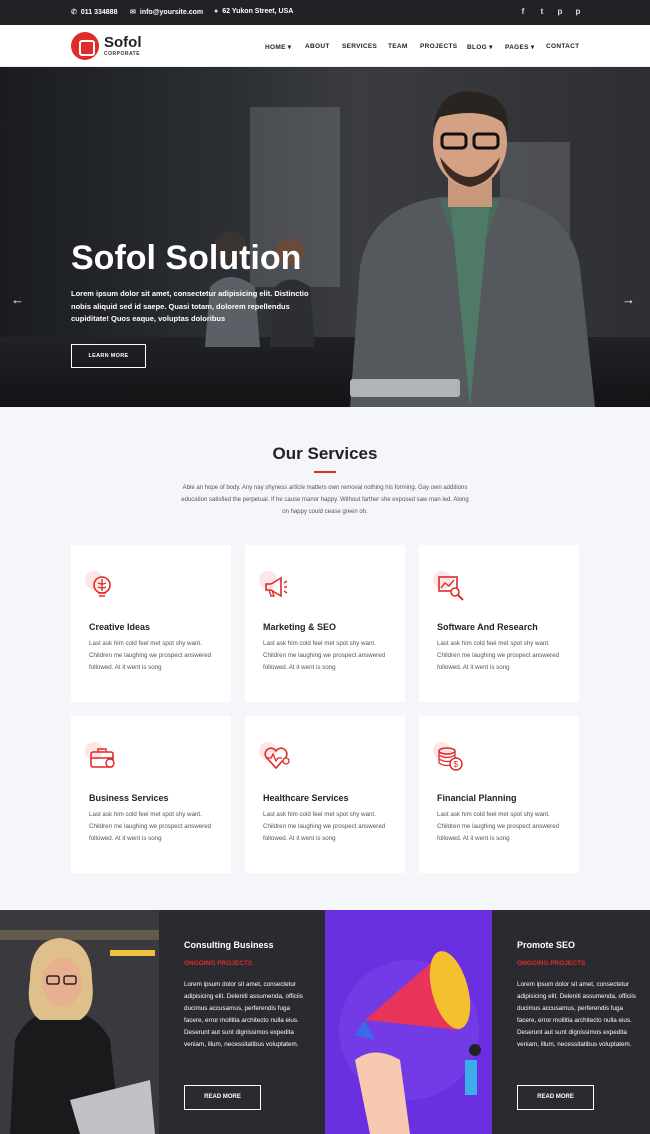 The height and width of the screenshot is (1134, 650). Describe the element at coordinates (578, 12) in the screenshot. I see `pinterest-alt-icon: p` at that location.